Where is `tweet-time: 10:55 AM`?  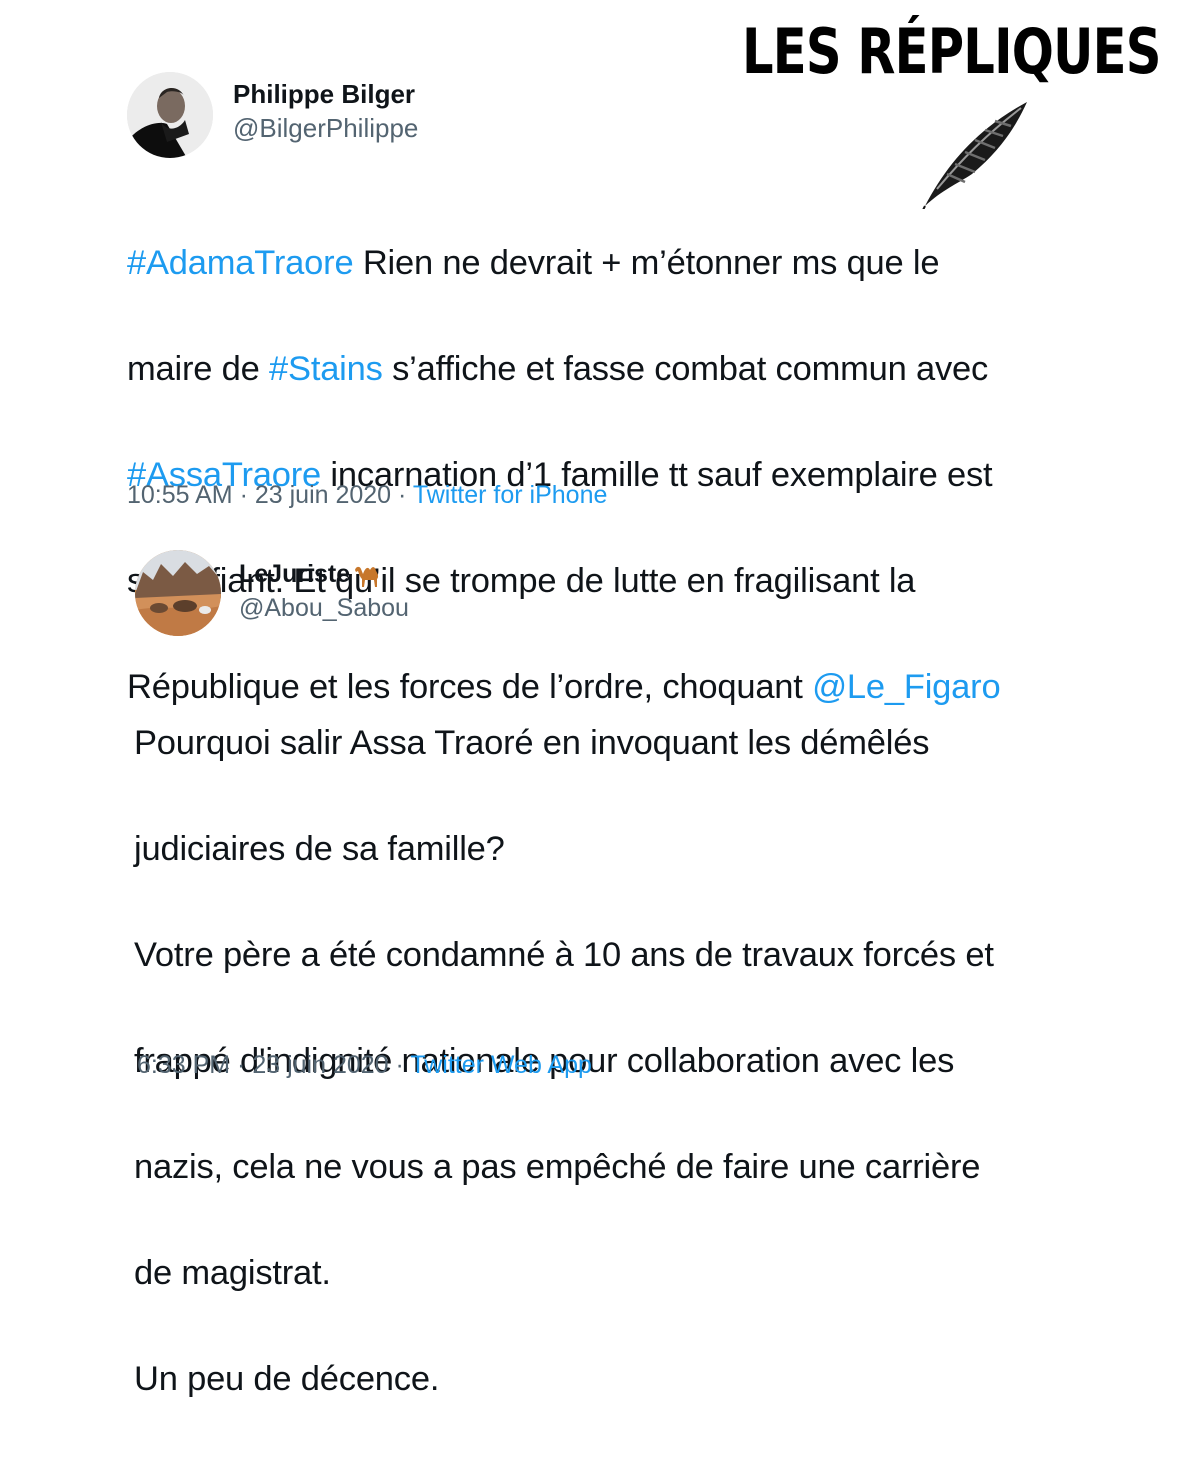 tweet-time: 10:55 AM is located at coordinates (180, 495).